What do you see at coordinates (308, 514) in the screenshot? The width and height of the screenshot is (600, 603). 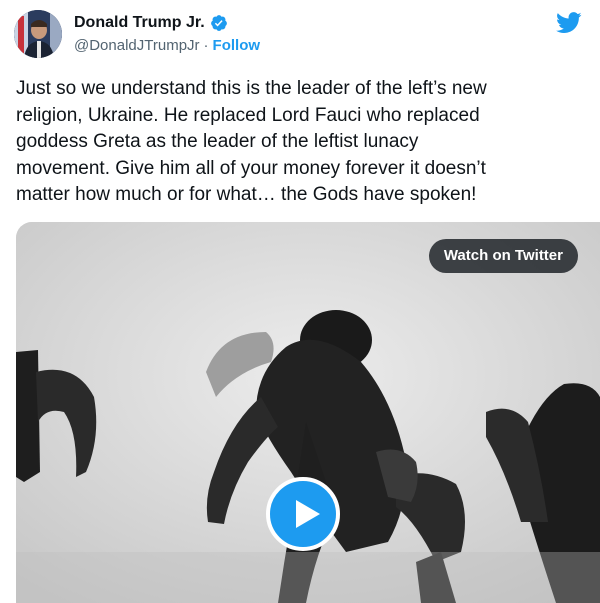 I see `play-icon` at bounding box center [308, 514].